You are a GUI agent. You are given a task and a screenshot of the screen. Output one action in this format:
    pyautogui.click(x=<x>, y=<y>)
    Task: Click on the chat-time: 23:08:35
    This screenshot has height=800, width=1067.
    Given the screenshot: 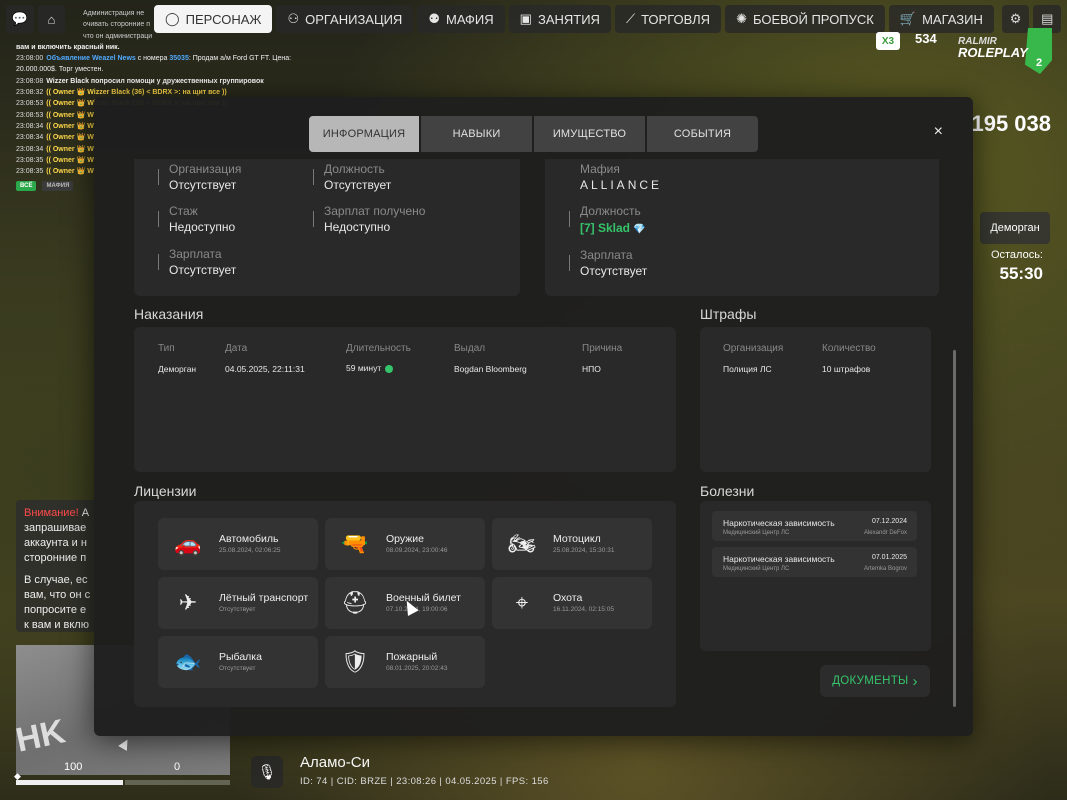 What is the action you would take?
    pyautogui.click(x=30, y=172)
    